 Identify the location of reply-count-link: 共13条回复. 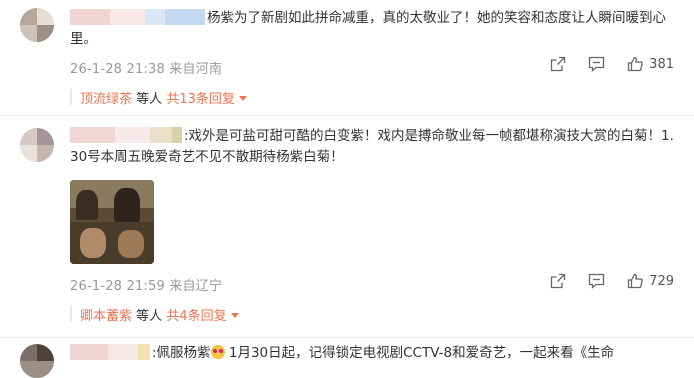
(200, 99).